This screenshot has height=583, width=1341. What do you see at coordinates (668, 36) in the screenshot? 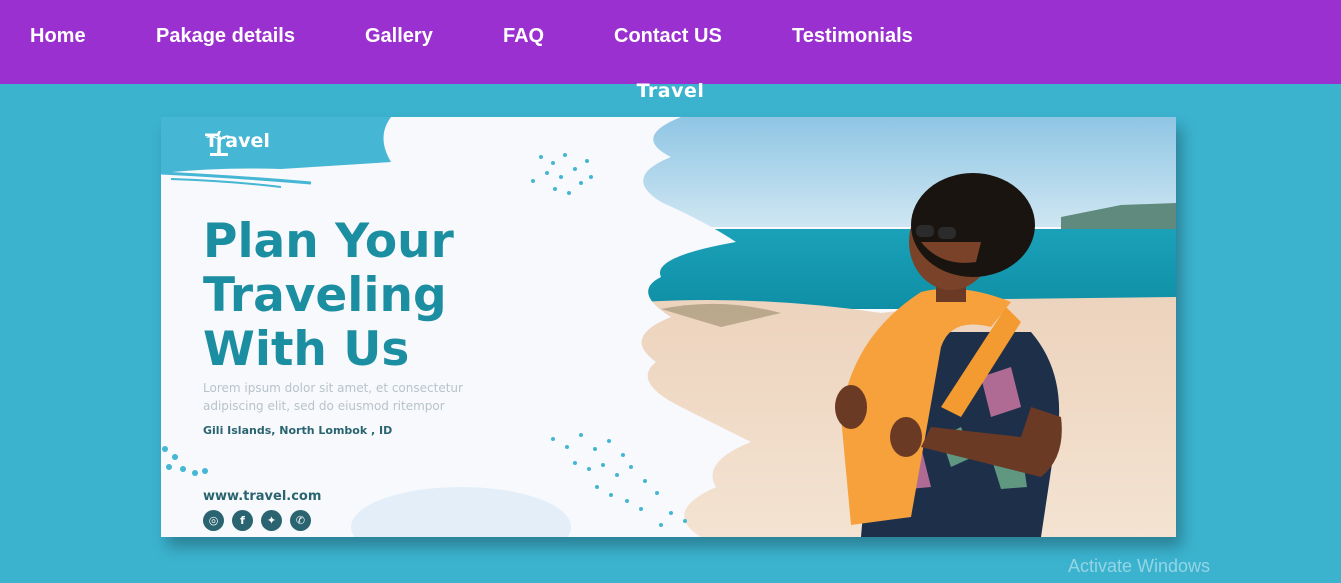
I see `nav-contact-link: Contact US` at bounding box center [668, 36].